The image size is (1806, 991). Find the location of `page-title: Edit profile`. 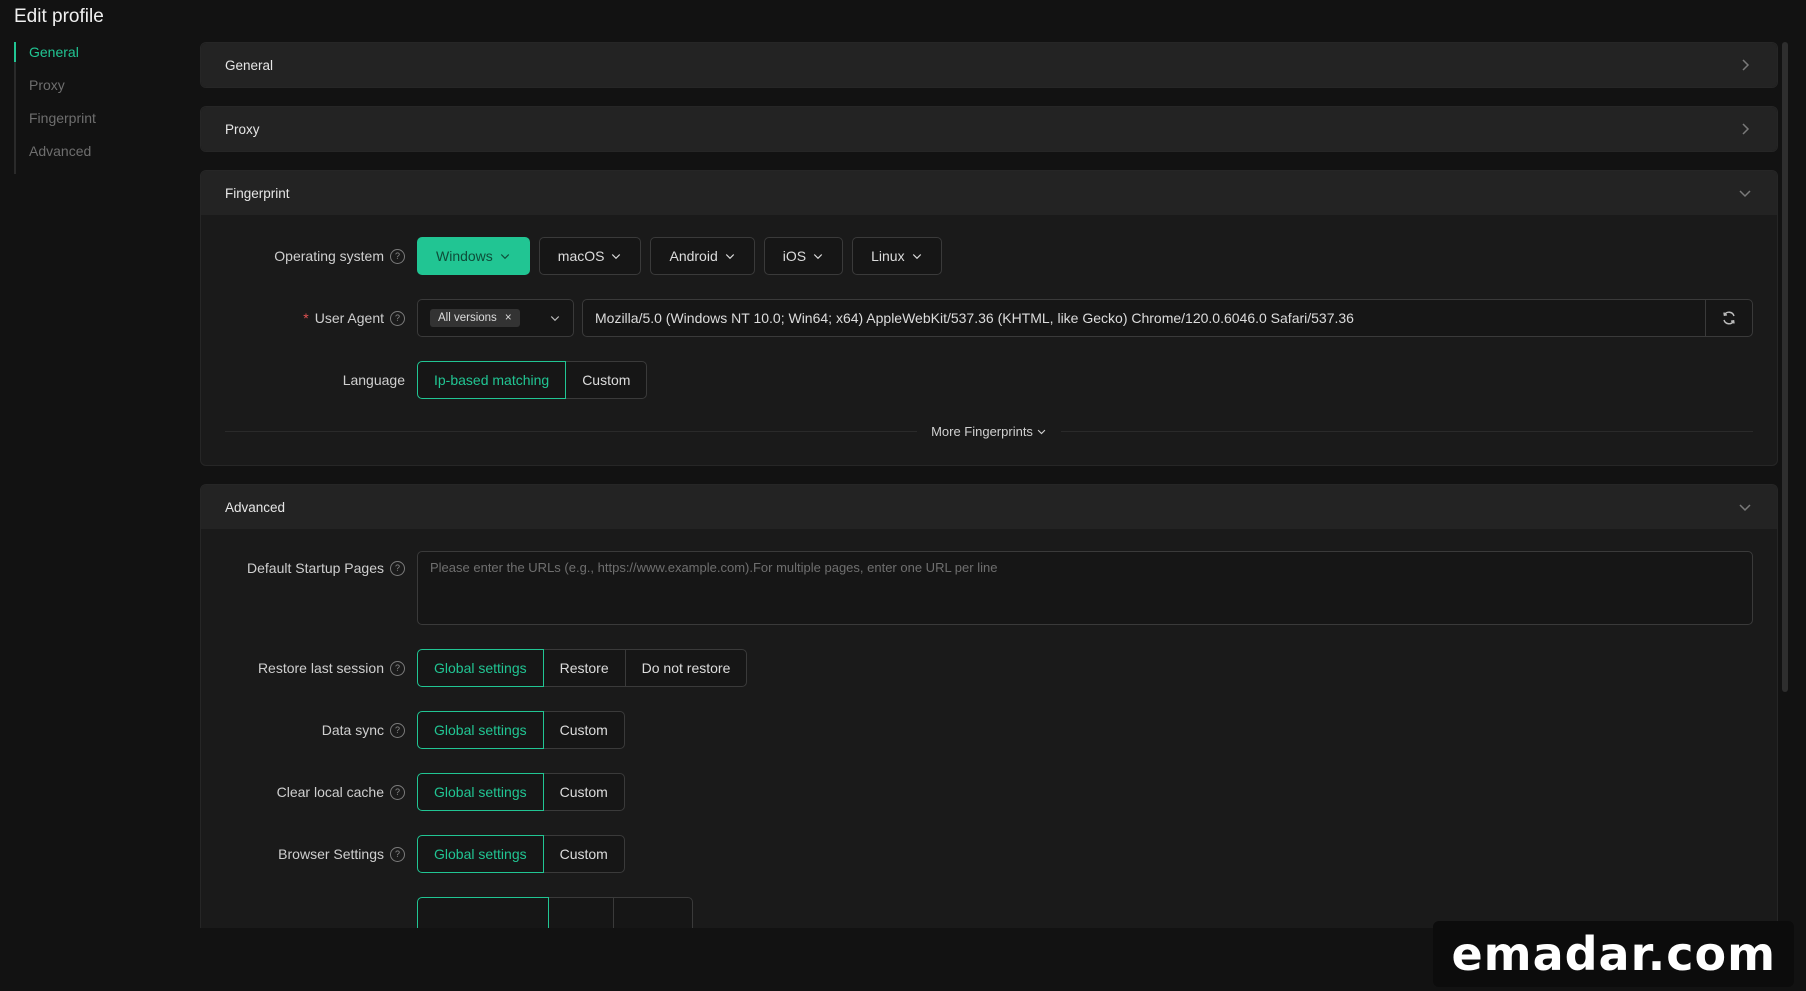

page-title: Edit profile is located at coordinates (59, 16).